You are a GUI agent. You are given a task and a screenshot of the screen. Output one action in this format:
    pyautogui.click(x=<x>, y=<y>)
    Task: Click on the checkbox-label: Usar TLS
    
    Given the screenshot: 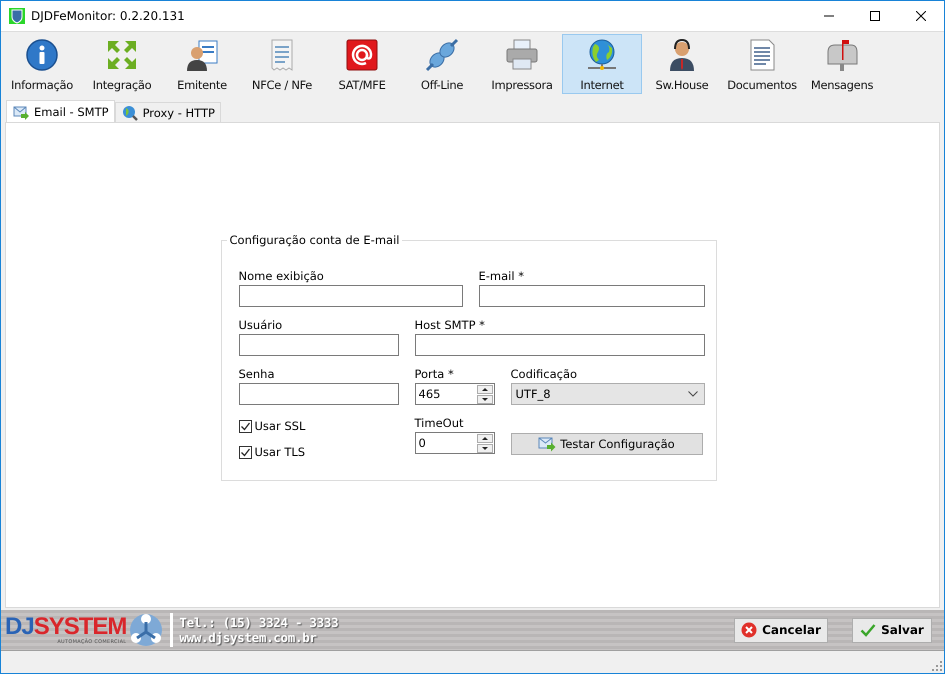 What is the action you would take?
    pyautogui.click(x=280, y=452)
    